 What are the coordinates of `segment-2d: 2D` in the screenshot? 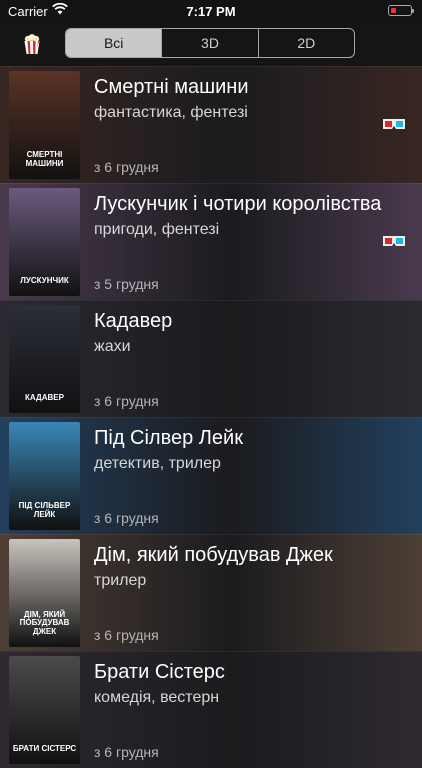 It's located at (305, 43).